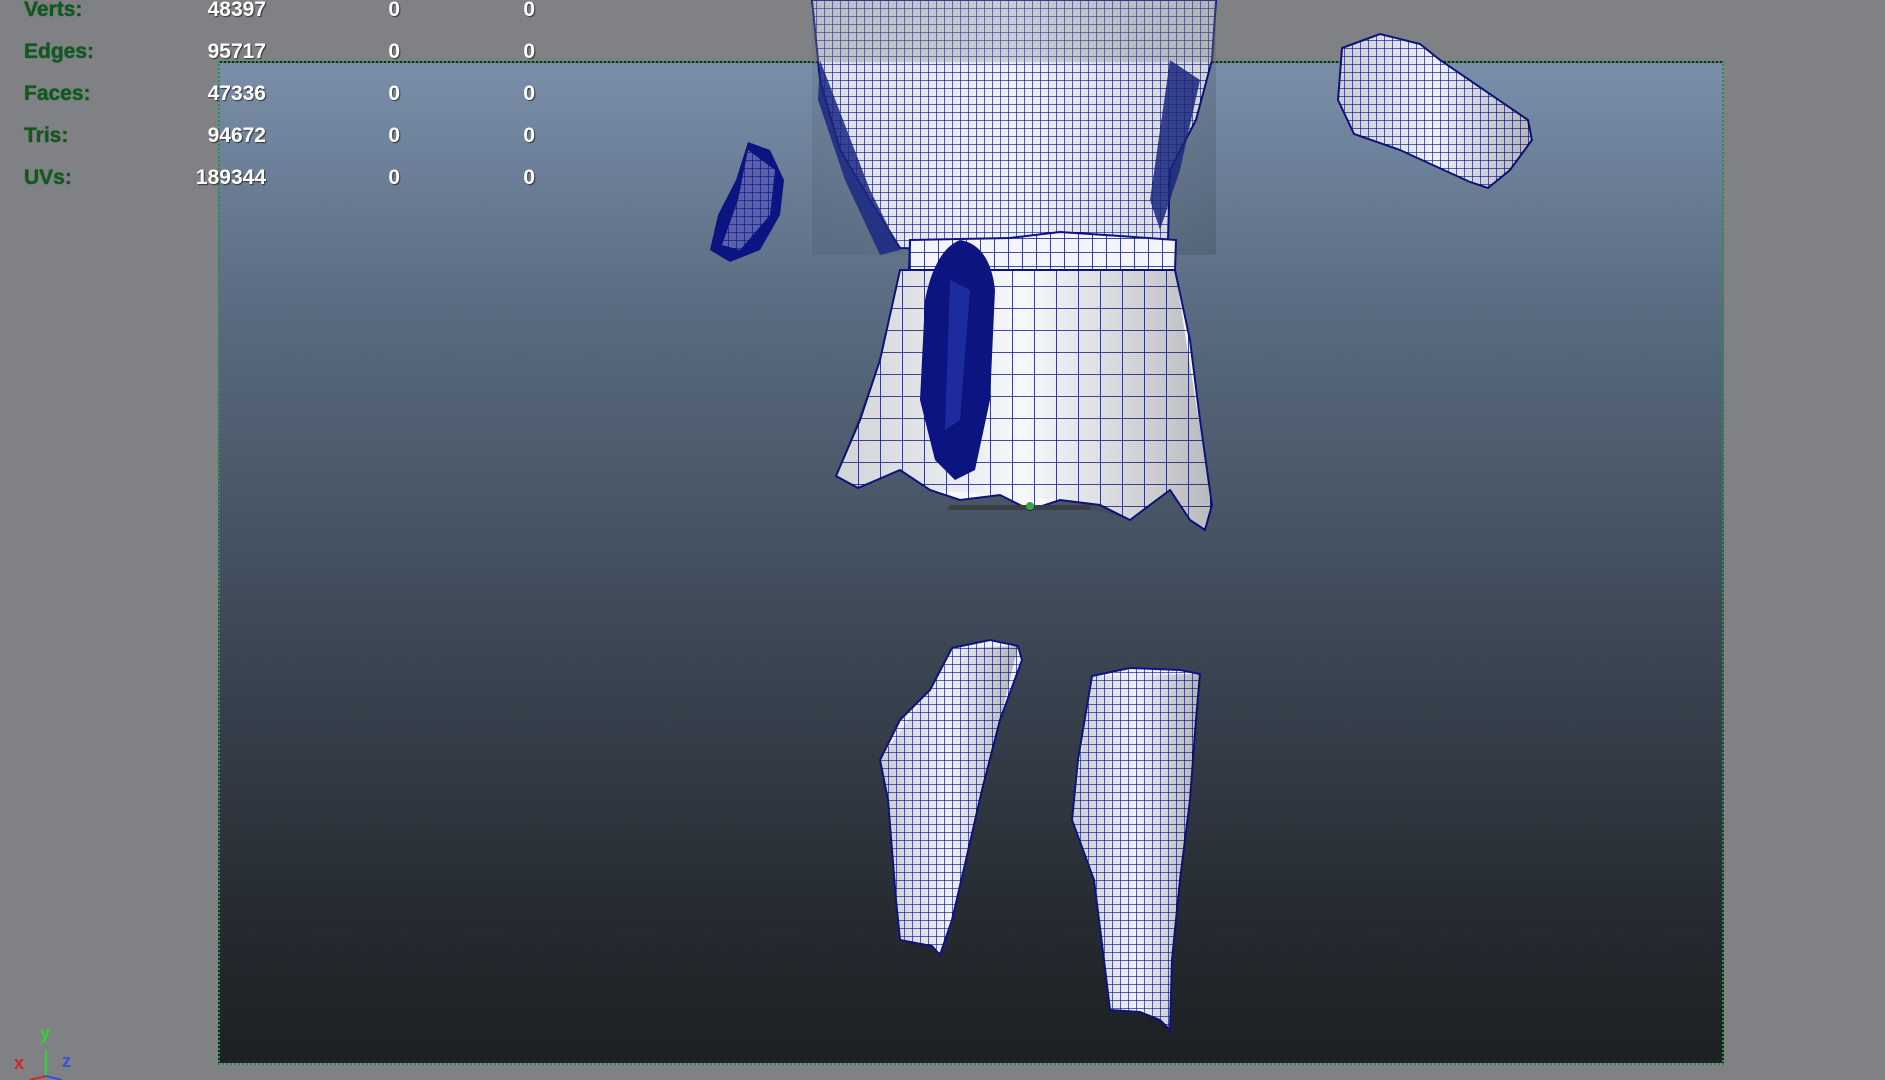 The width and height of the screenshot is (1885, 1080). Describe the element at coordinates (951, 797) in the screenshot. I see `left-greave-mesh` at that location.